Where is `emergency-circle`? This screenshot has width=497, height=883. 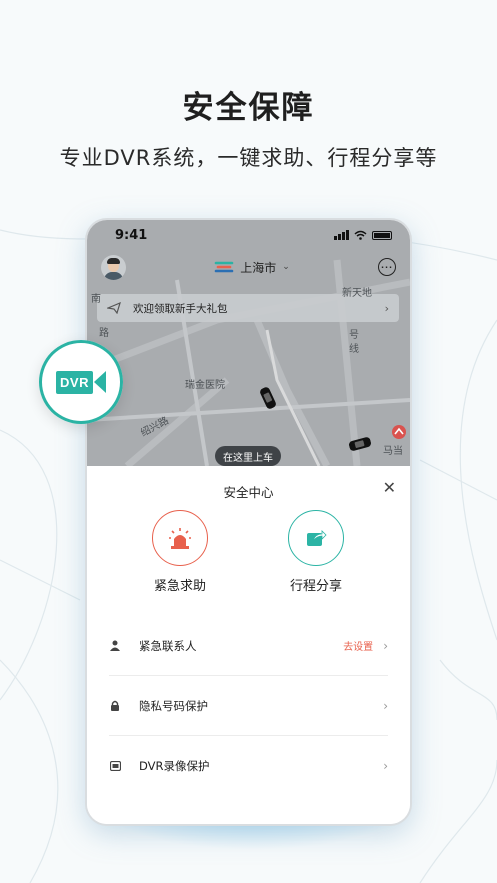
emergency-circle is located at coordinates (180, 538).